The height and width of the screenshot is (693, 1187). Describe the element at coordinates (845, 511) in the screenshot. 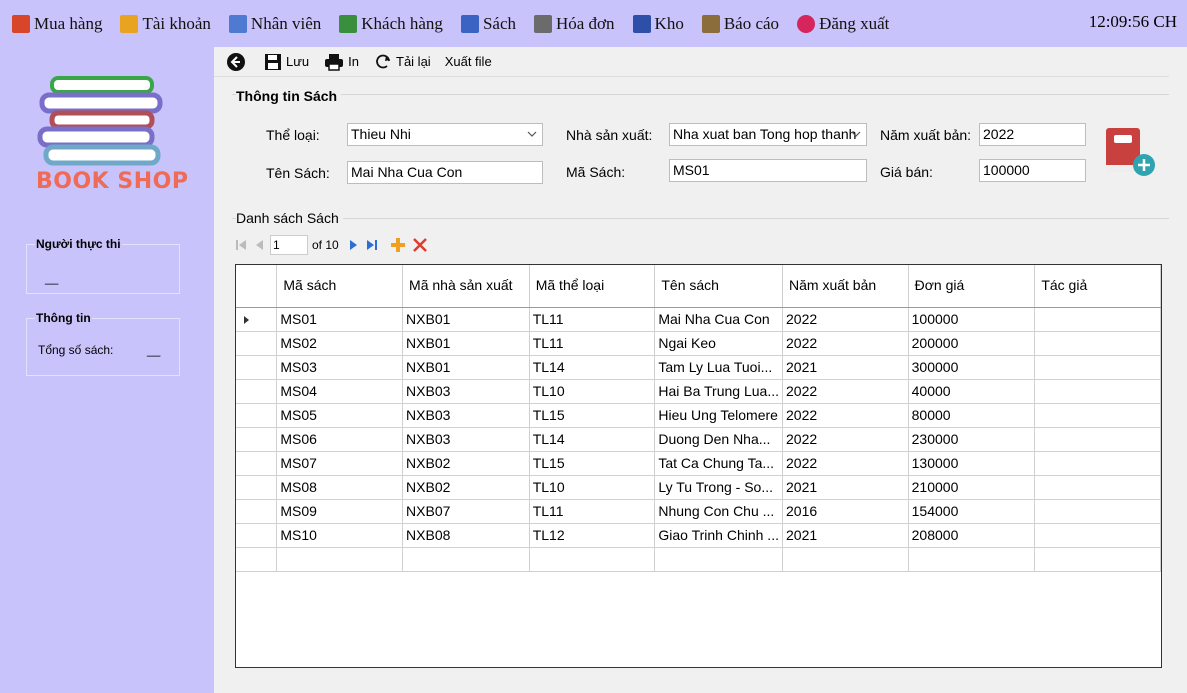

I see `table-cell: 2016` at that location.